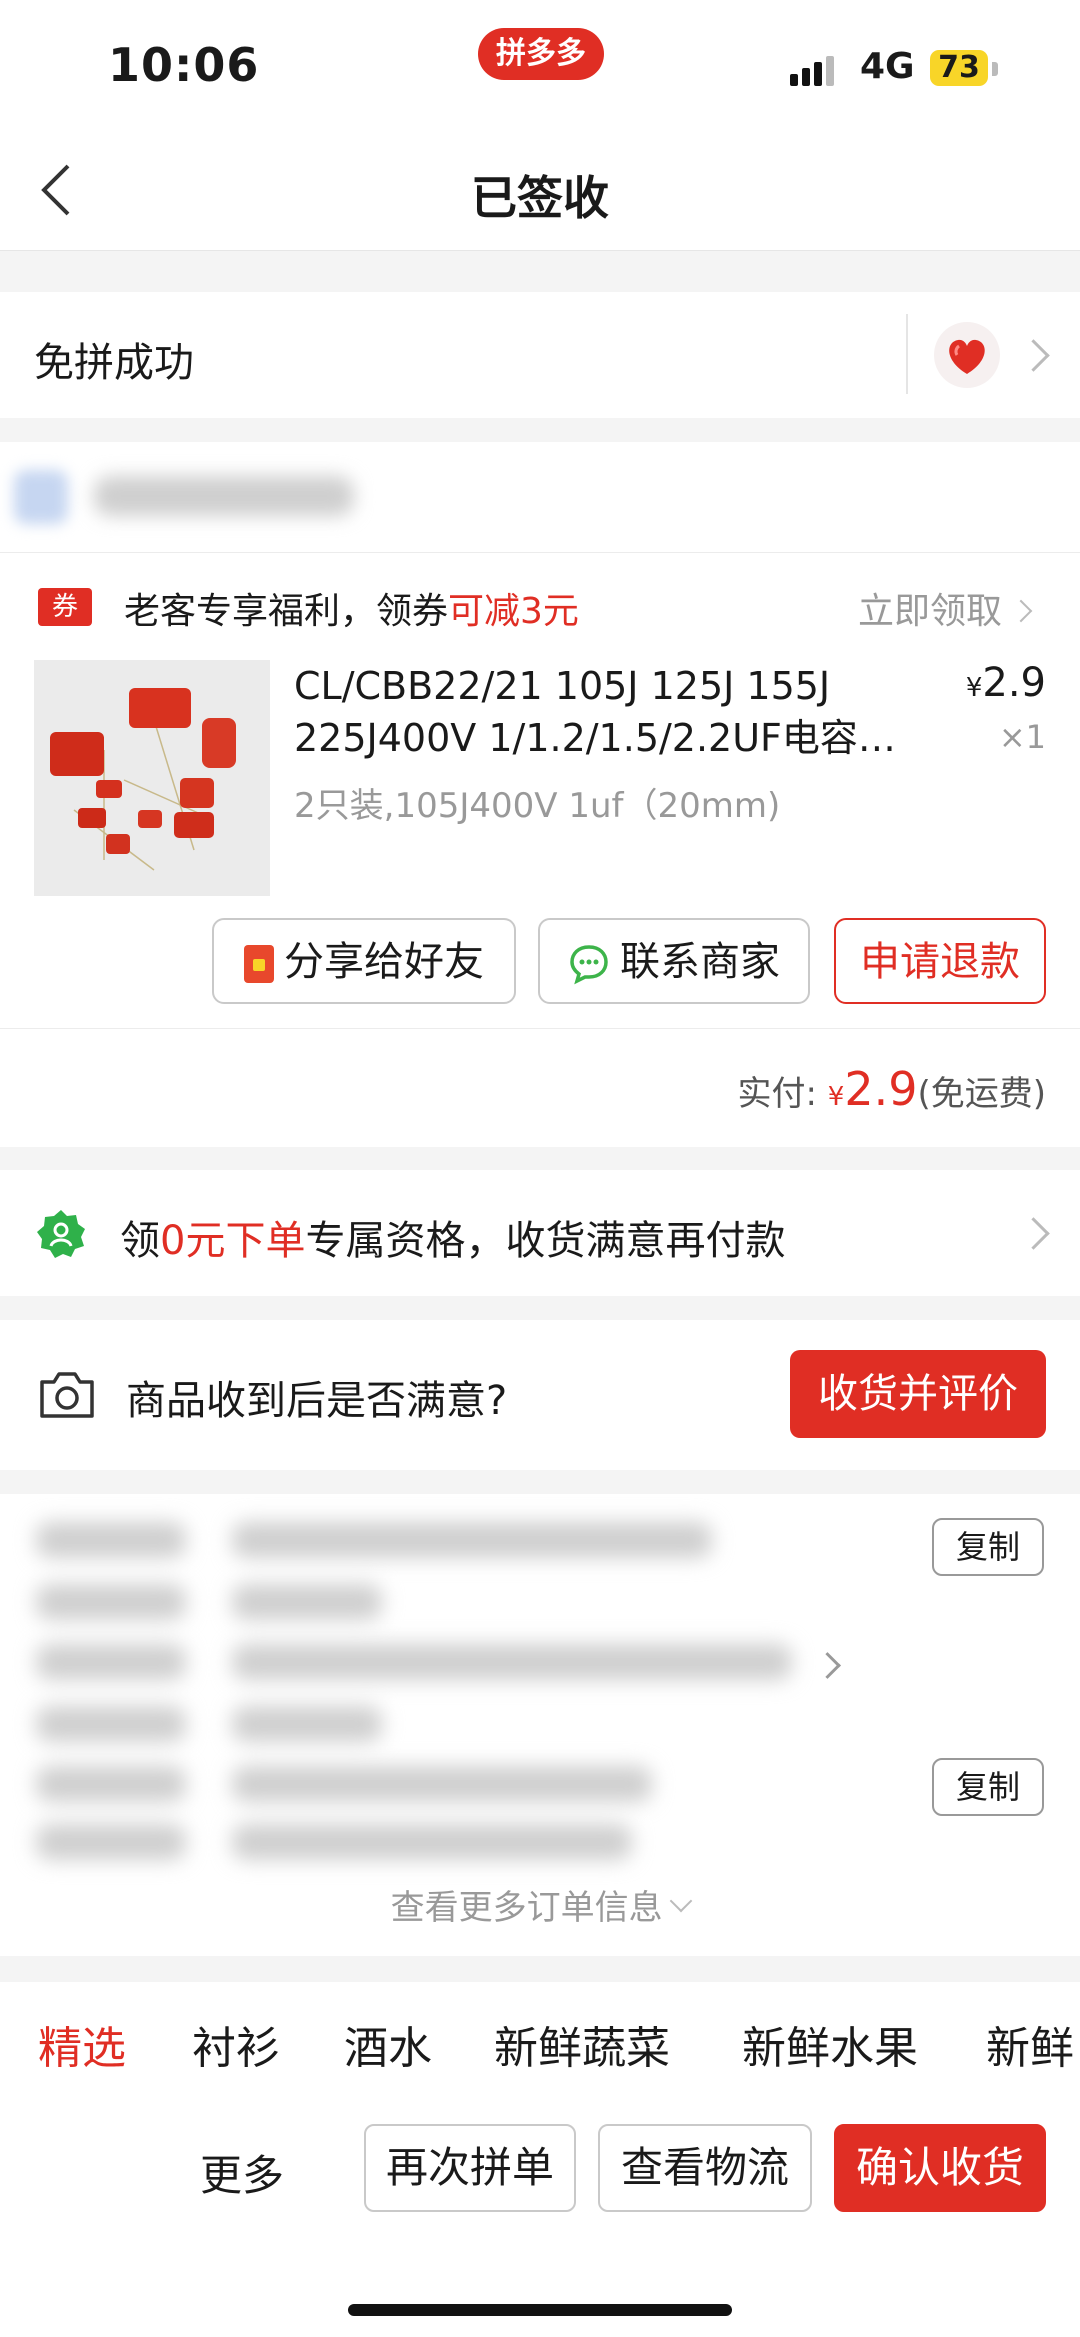 Image resolution: width=1080 pixels, height=2337 pixels. I want to click on pay-later-promo: 领0元下单专属资格，收货满意再付款, so click(540, 1233).